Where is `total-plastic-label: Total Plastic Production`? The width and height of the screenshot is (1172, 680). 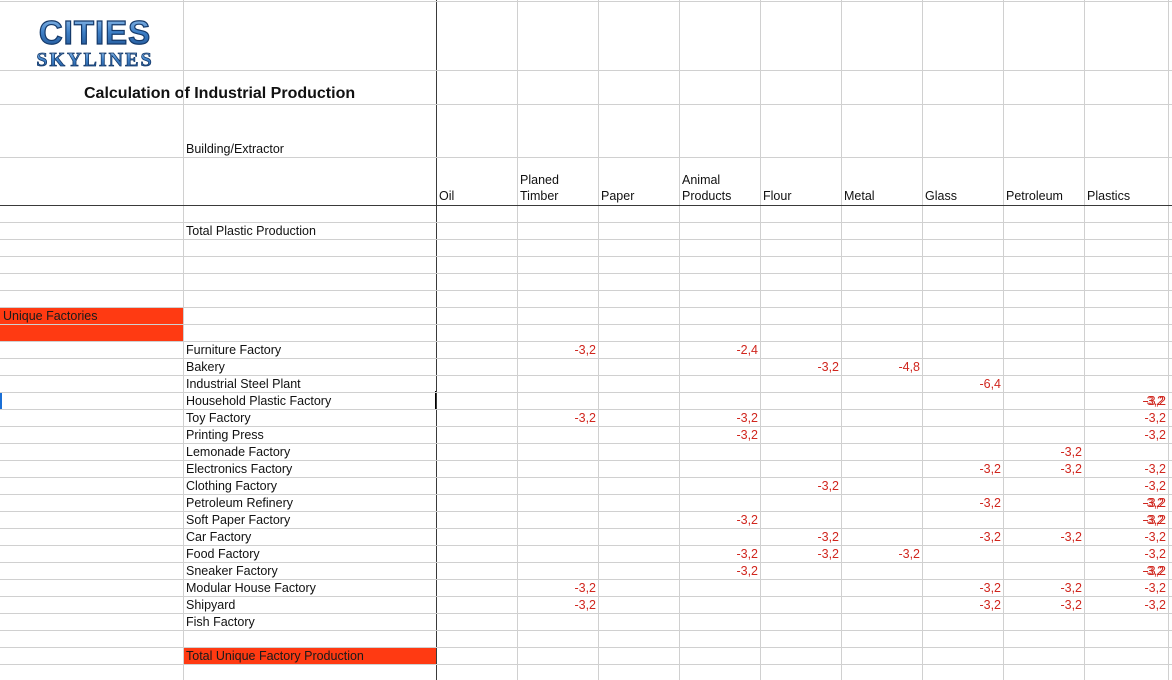
total-plastic-label: Total Plastic Production is located at coordinates (251, 231).